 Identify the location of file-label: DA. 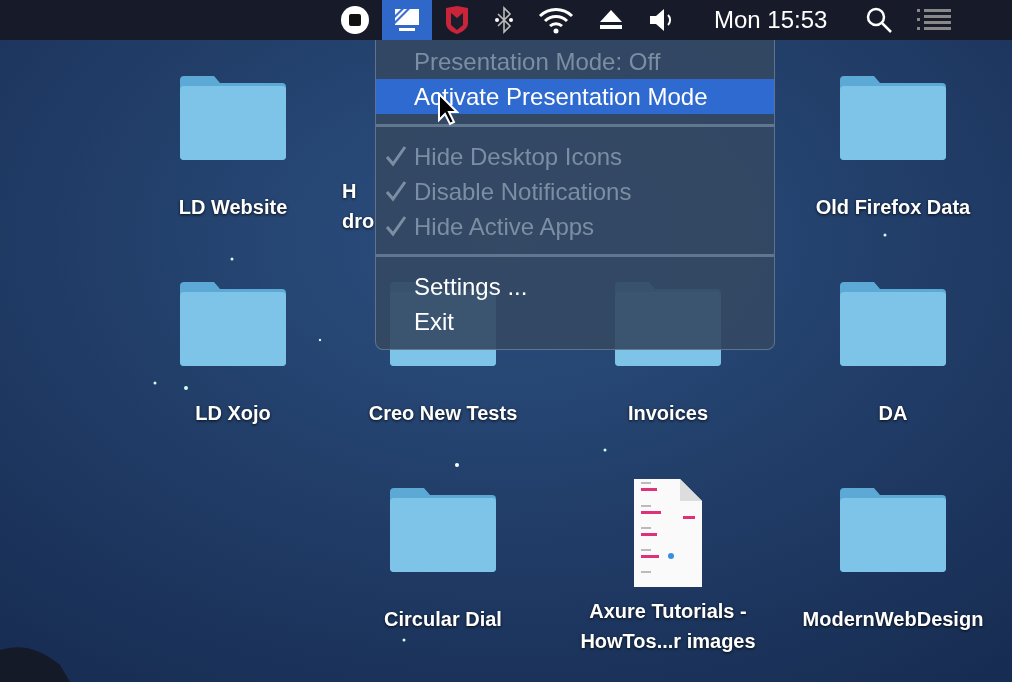
(893, 413).